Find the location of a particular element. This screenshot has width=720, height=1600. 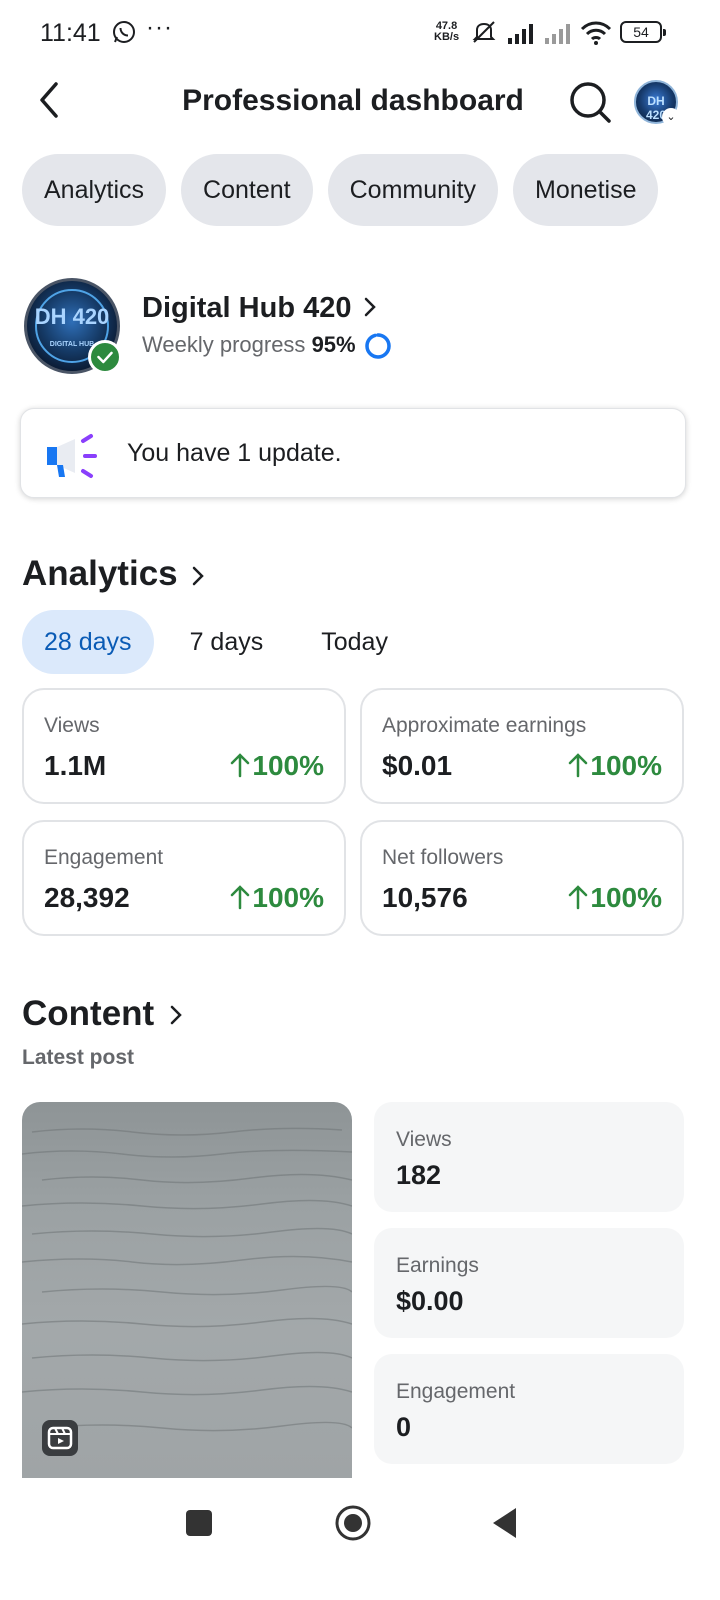

metric-card-earnings: Approximate earnings $0.01 100% is located at coordinates (522, 746).